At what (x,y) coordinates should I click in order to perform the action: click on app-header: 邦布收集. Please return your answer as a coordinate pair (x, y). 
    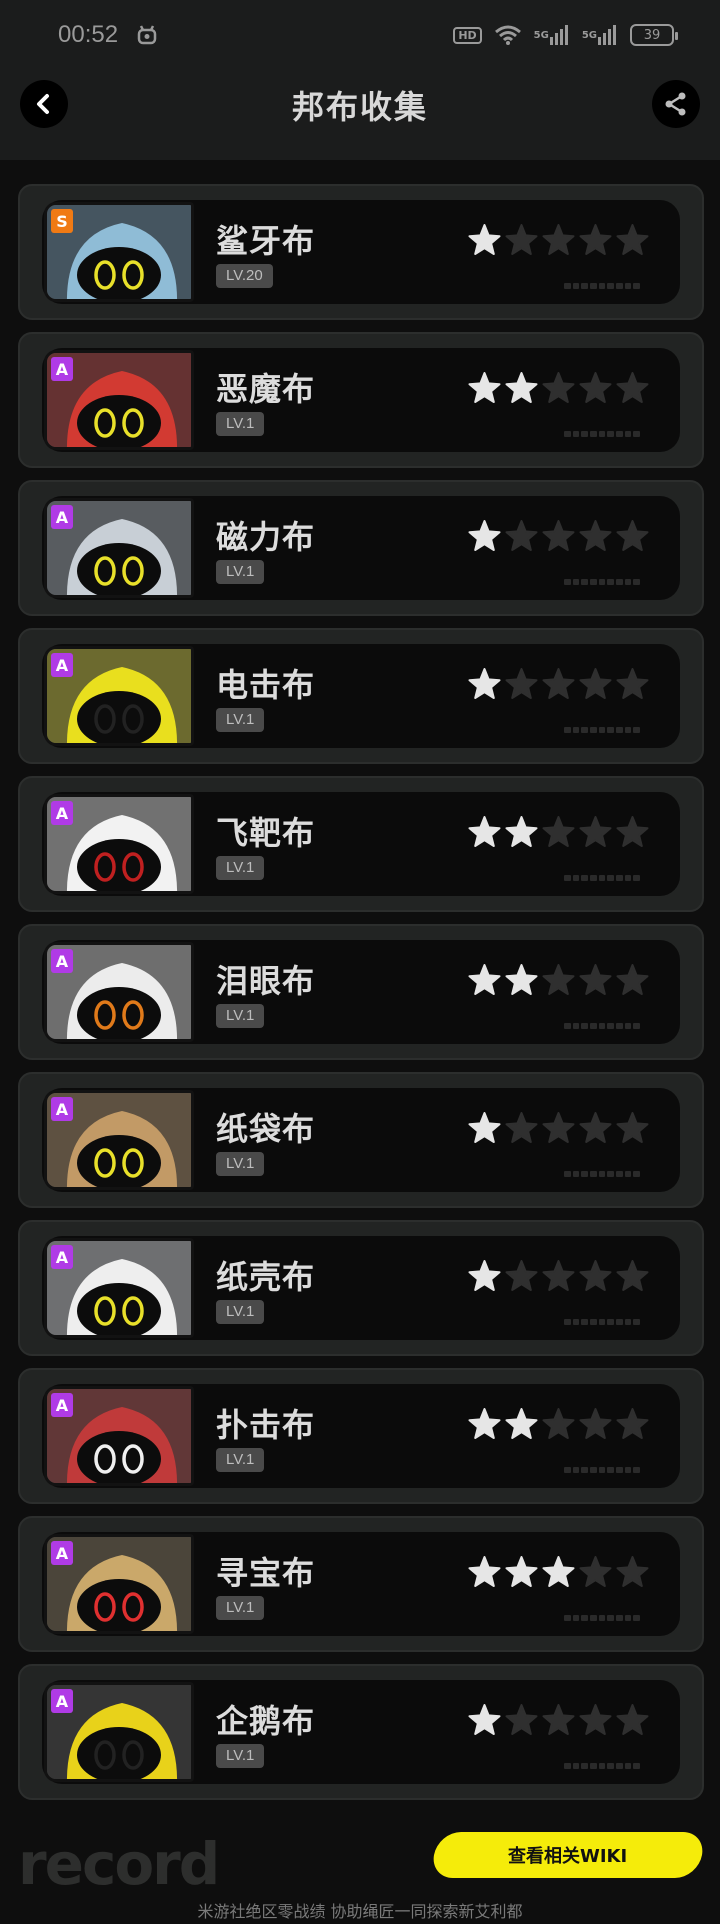
    Looking at the image, I should click on (360, 115).